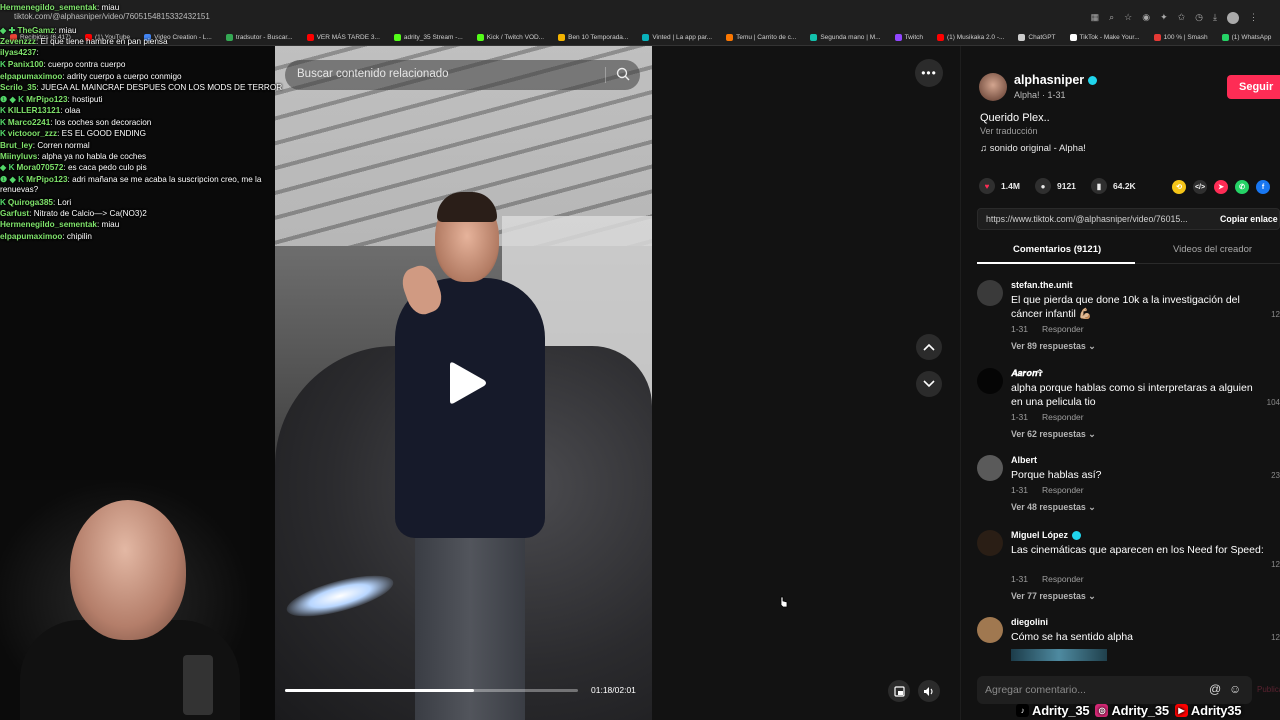 Image resolution: width=1280 pixels, height=720 pixels. I want to click on comment-username: stefan.the.unit, so click(1042, 285).